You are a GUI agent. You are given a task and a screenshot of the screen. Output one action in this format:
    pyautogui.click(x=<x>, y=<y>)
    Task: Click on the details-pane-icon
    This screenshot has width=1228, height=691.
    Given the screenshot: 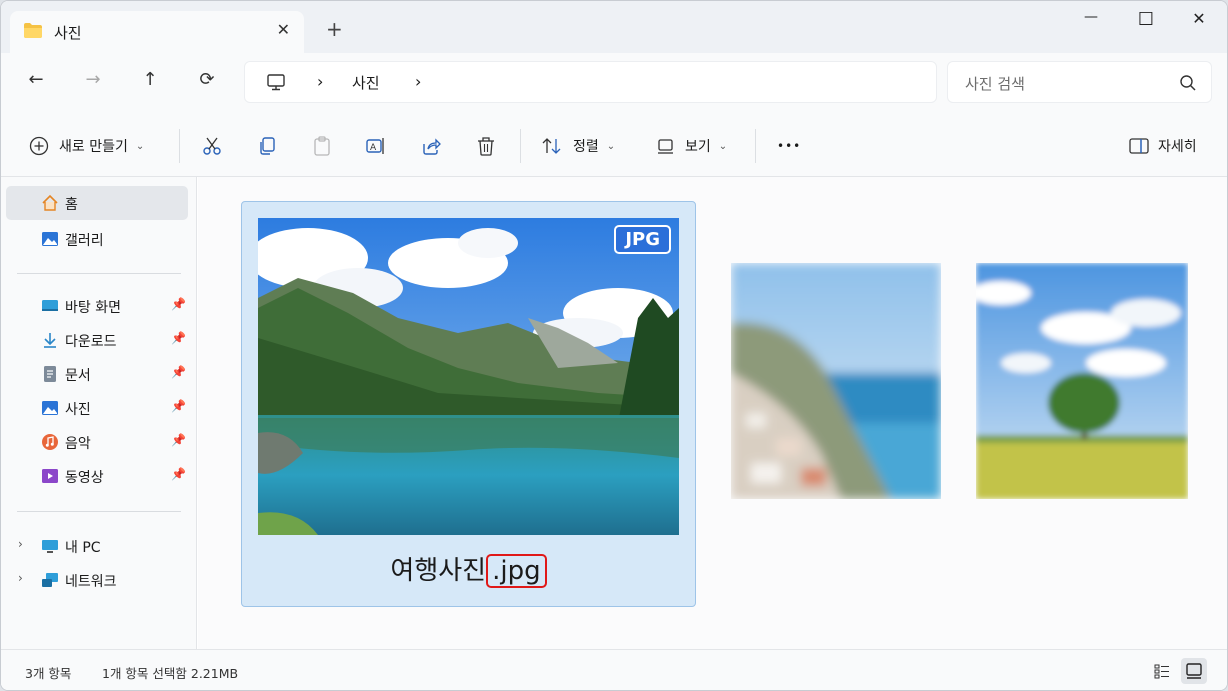 What is the action you would take?
    pyautogui.click(x=1139, y=146)
    